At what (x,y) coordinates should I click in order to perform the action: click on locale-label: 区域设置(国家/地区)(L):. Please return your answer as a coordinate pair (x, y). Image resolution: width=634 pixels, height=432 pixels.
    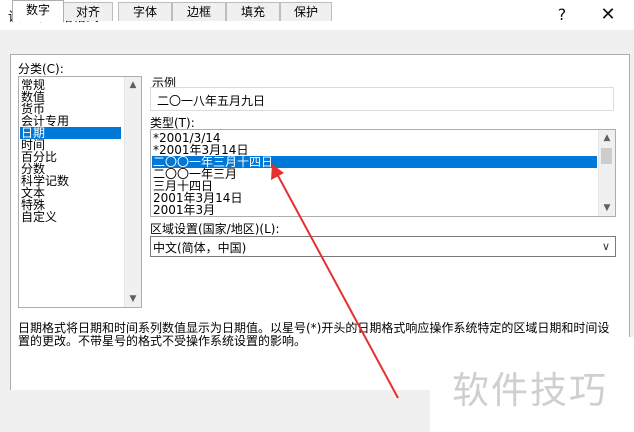
    Looking at the image, I should click on (215, 229).